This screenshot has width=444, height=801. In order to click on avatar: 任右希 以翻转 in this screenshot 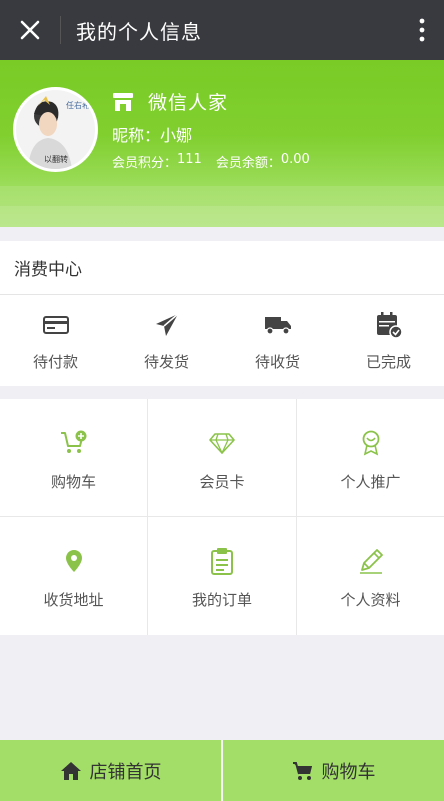, I will do `click(55, 129)`.